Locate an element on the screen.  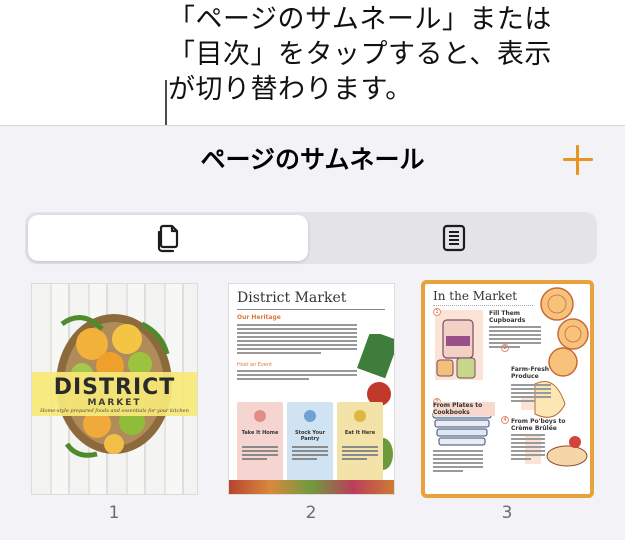
section-heading: Farm-Fresh Produce is located at coordinates (530, 373).